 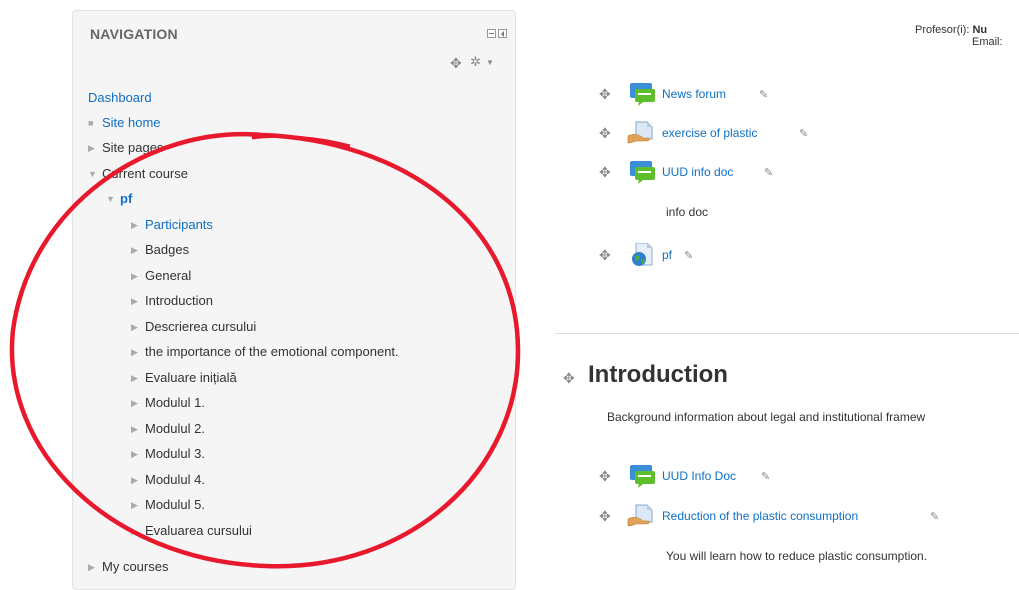 I want to click on nav-item-modulul-4: ▶ Modulul 4., so click(x=168, y=480).